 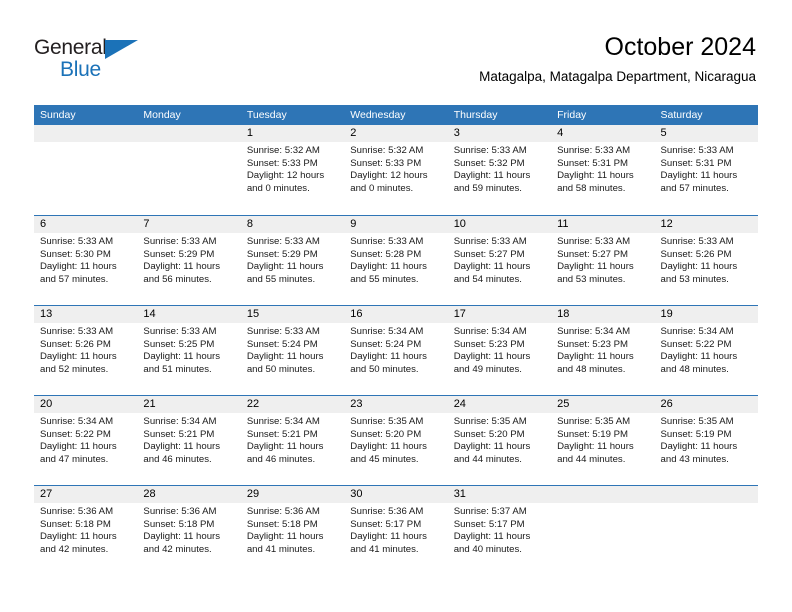 I want to click on day-detail-line: Sunset: 5:29 PM, so click(x=179, y=254).